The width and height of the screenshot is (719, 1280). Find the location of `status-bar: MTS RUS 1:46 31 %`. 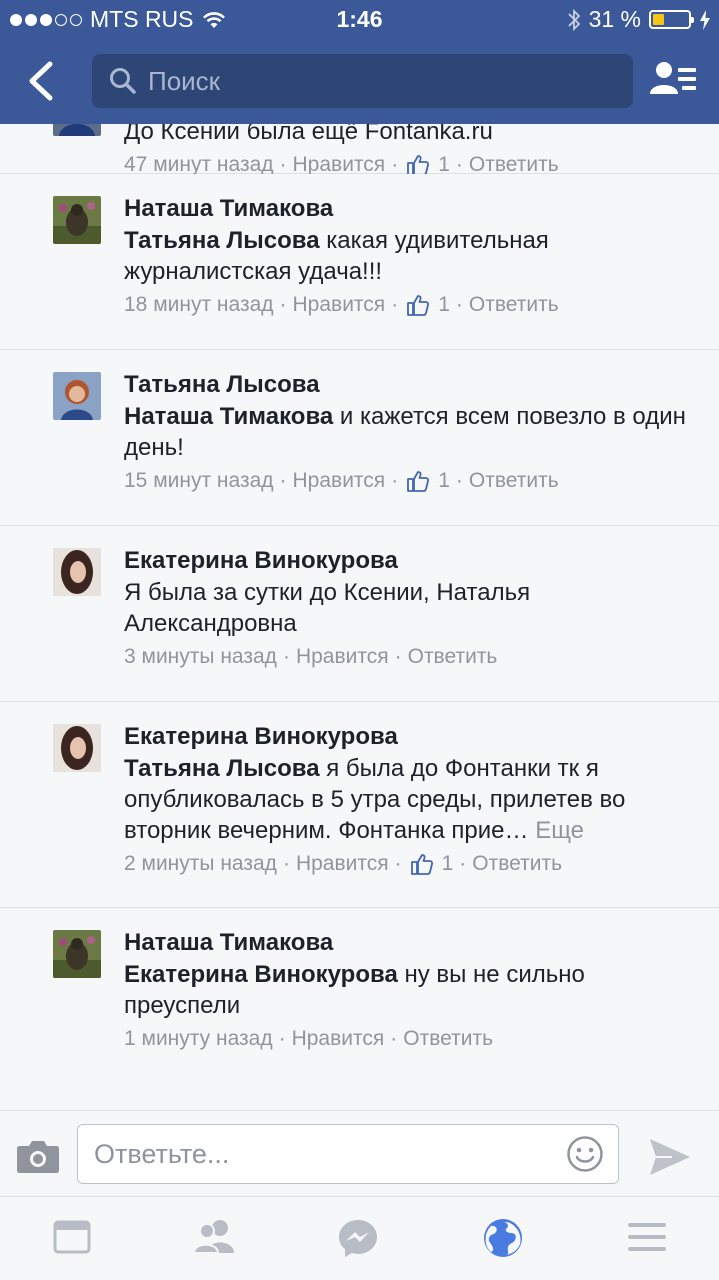

status-bar: MTS RUS 1:46 31 % is located at coordinates (359, 20).